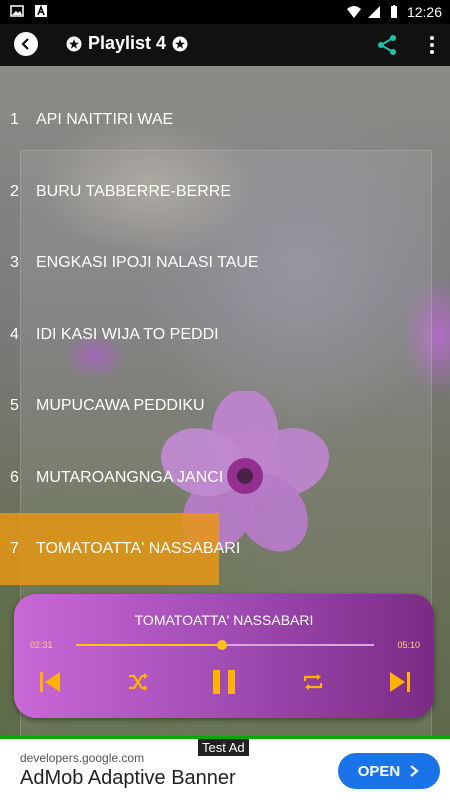  I want to click on repeat-button, so click(313, 682).